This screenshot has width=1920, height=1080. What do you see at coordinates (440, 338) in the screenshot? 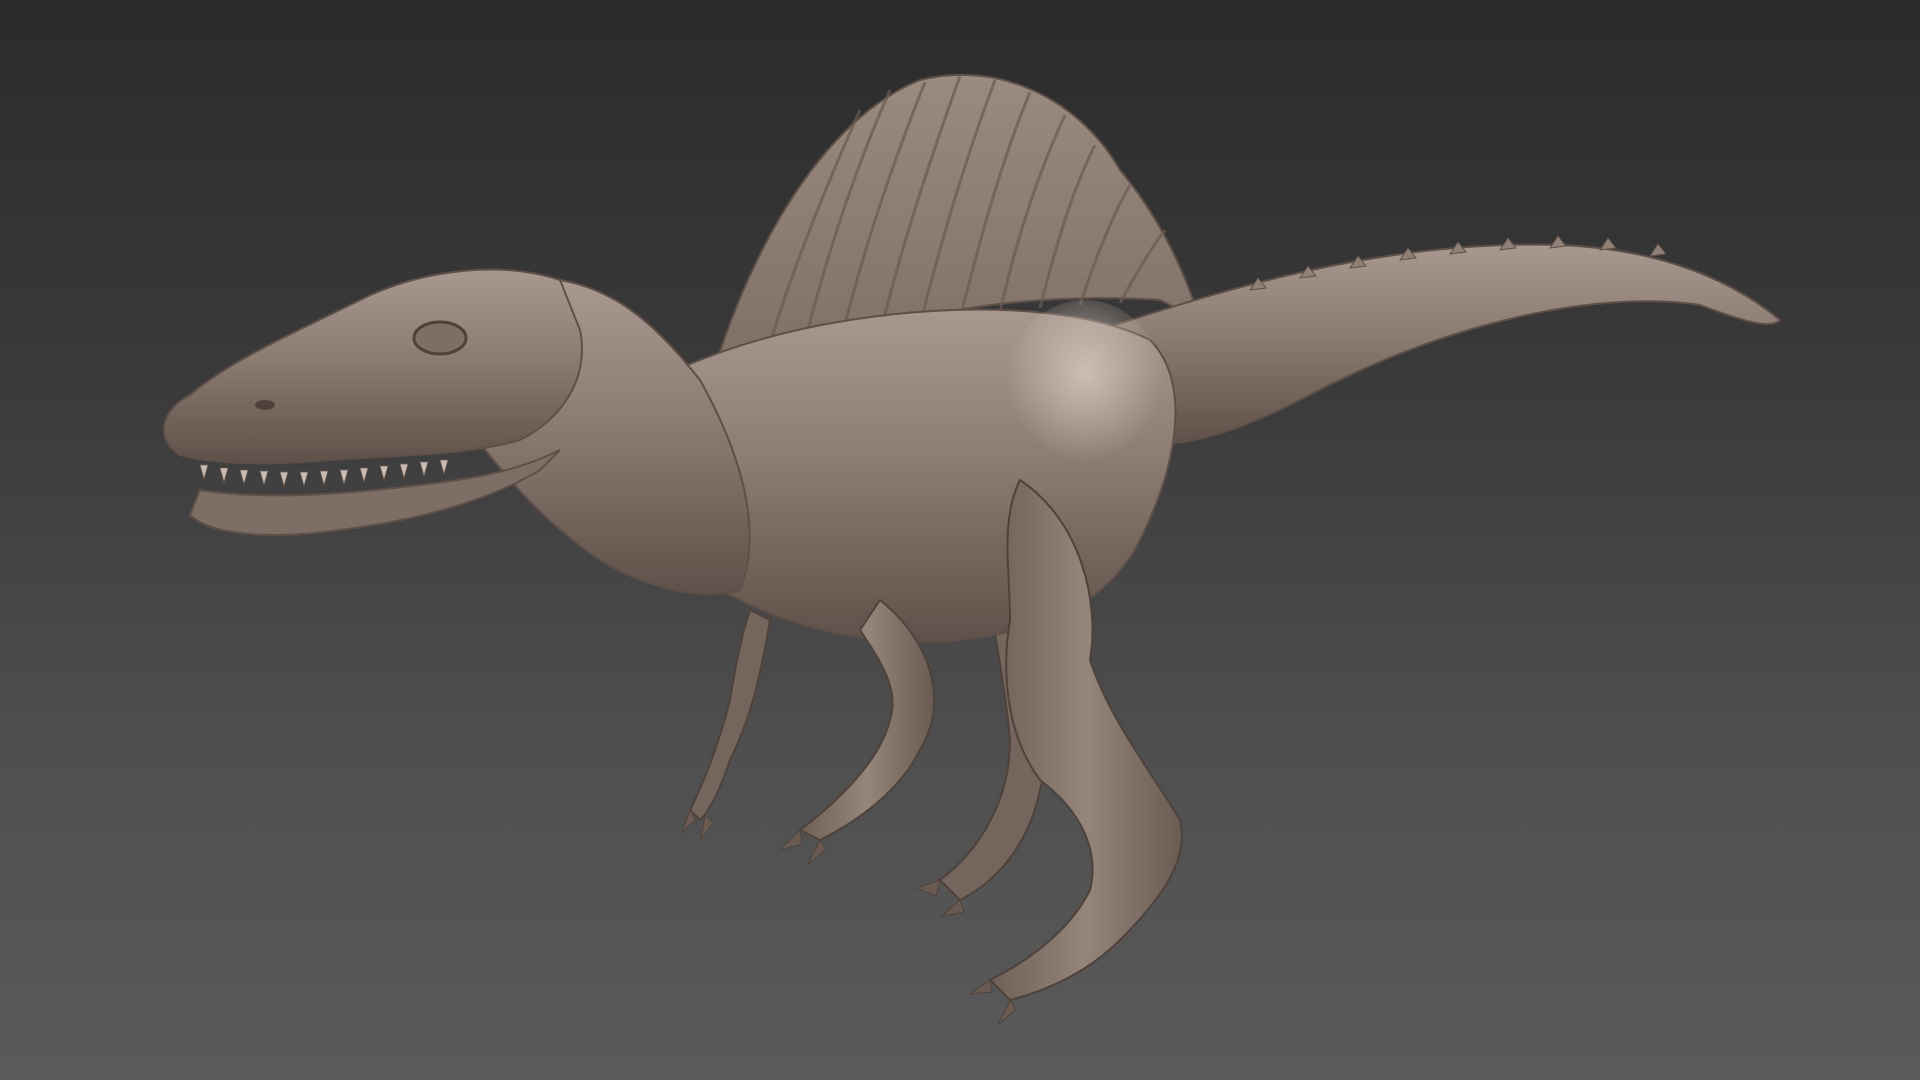
I see `eye` at bounding box center [440, 338].